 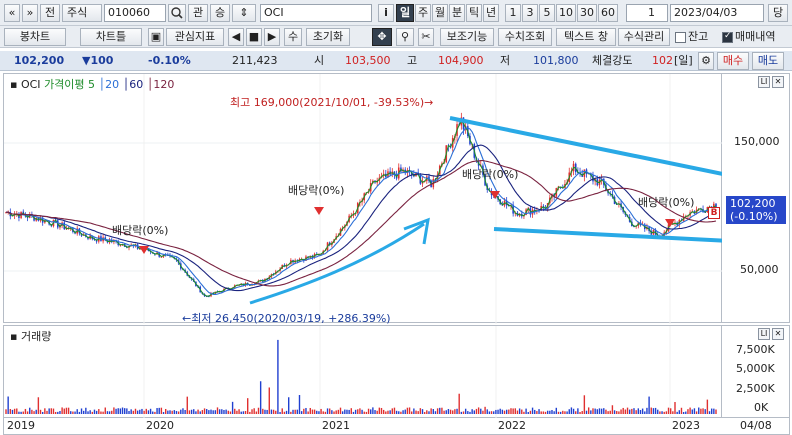 What do you see at coordinates (768, 61) in the screenshot?
I see `sell-button: 매도` at bounding box center [768, 61].